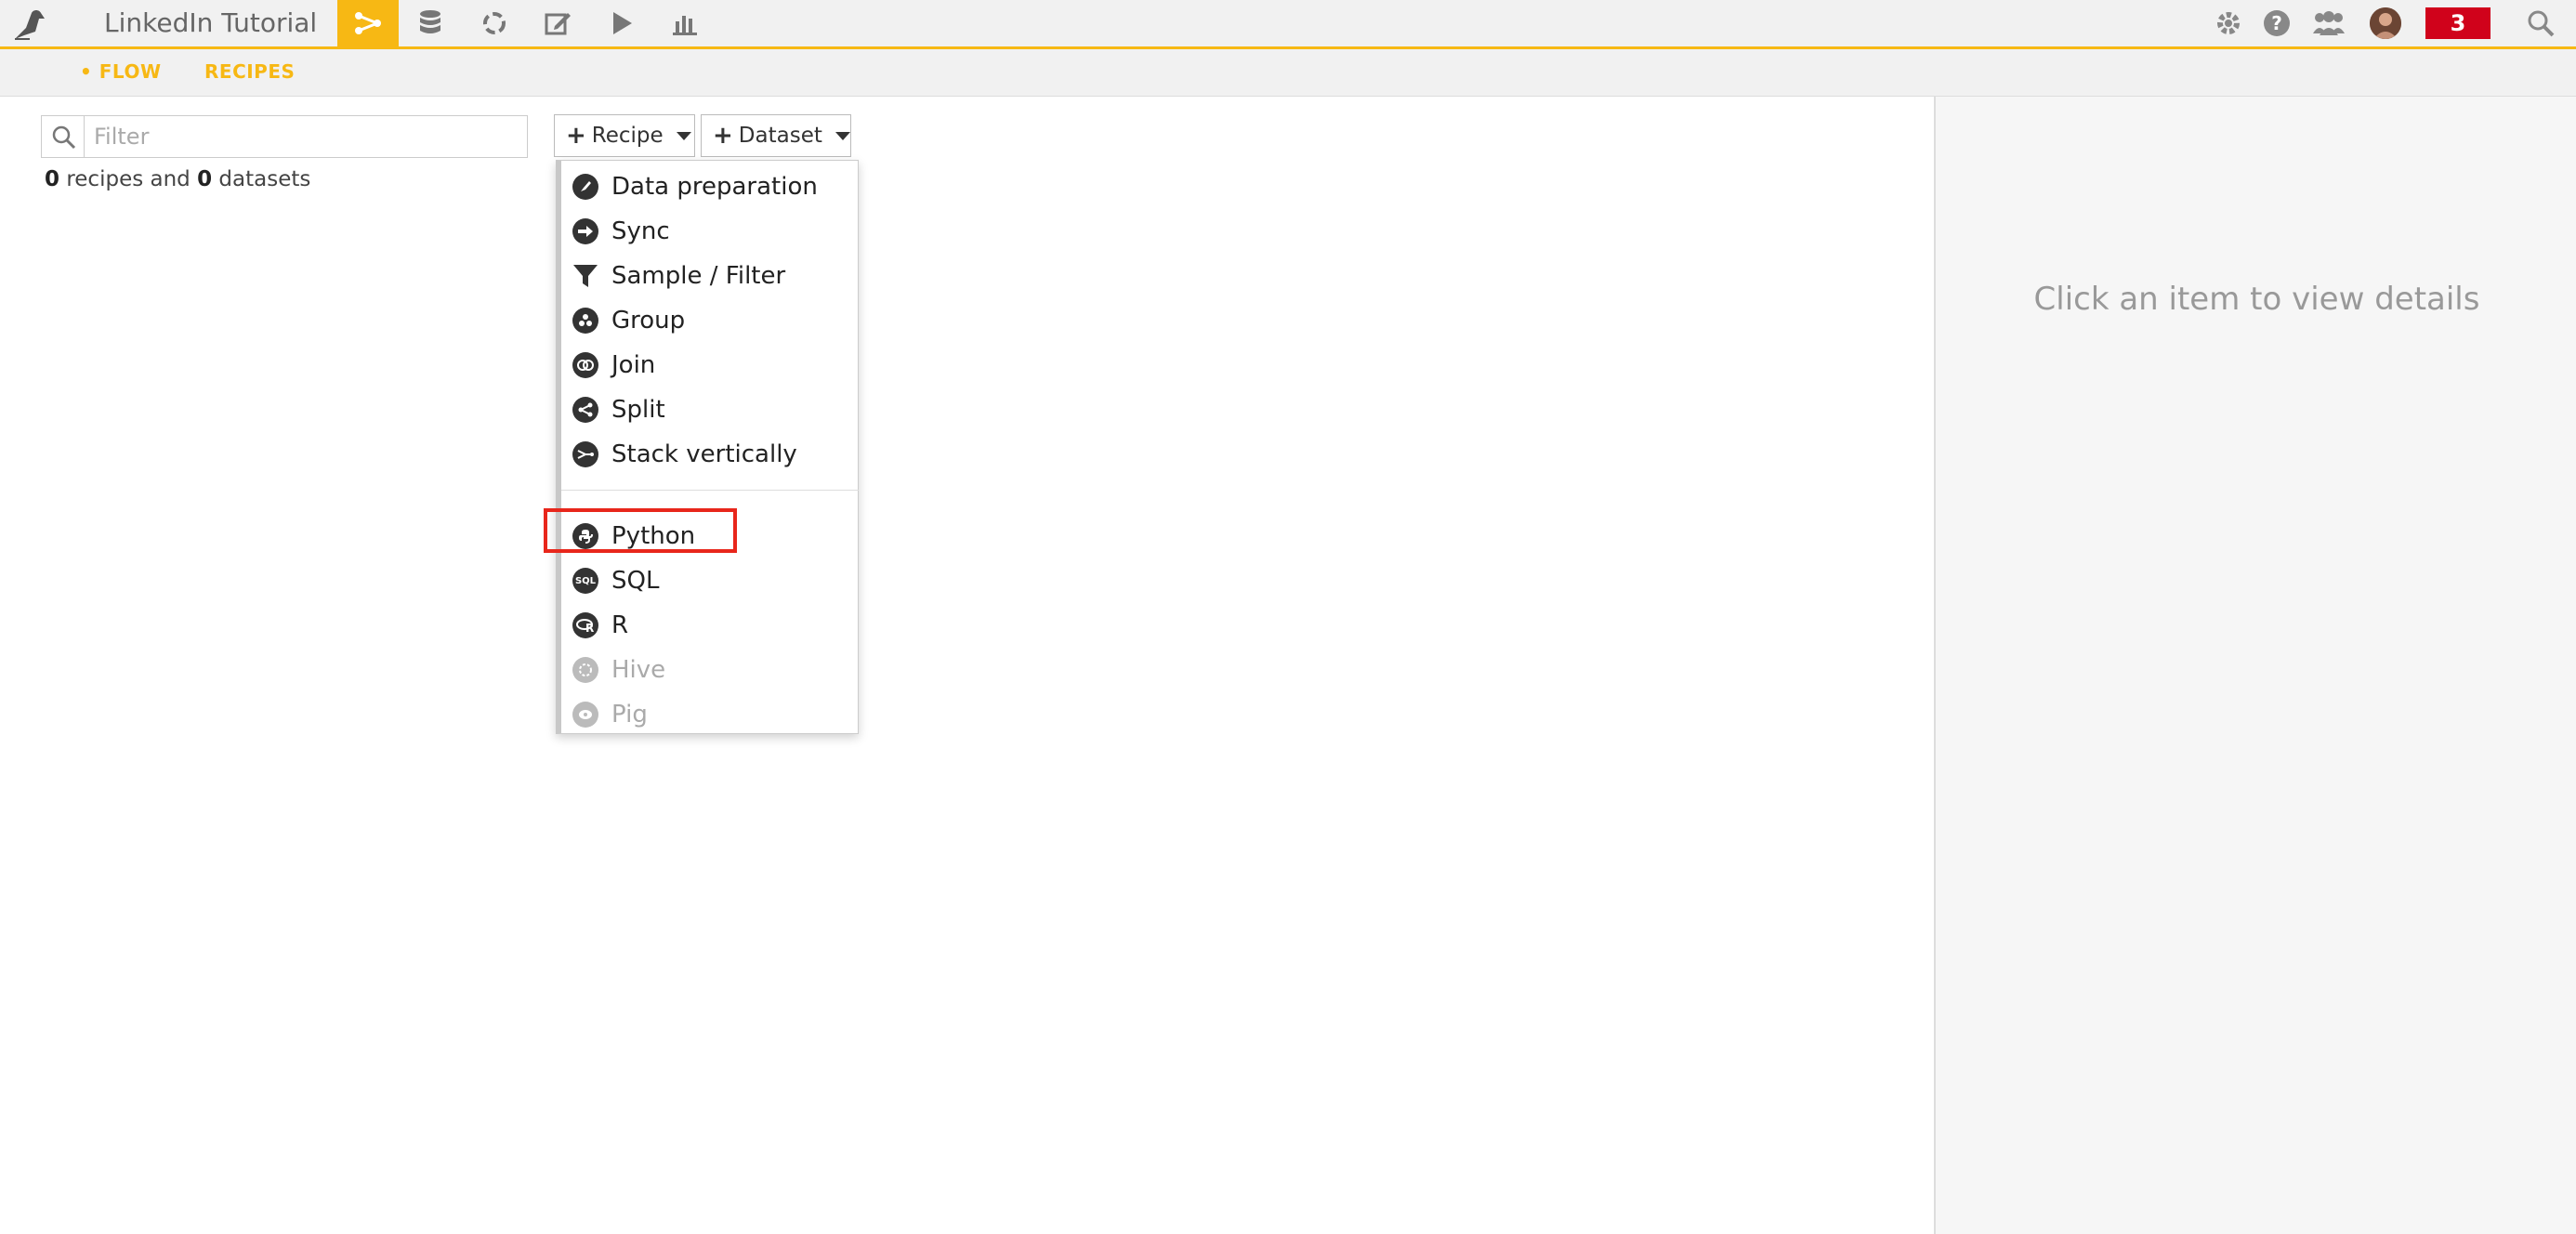  What do you see at coordinates (704, 454) in the screenshot?
I see `menu-item-label: Stack vertically` at bounding box center [704, 454].